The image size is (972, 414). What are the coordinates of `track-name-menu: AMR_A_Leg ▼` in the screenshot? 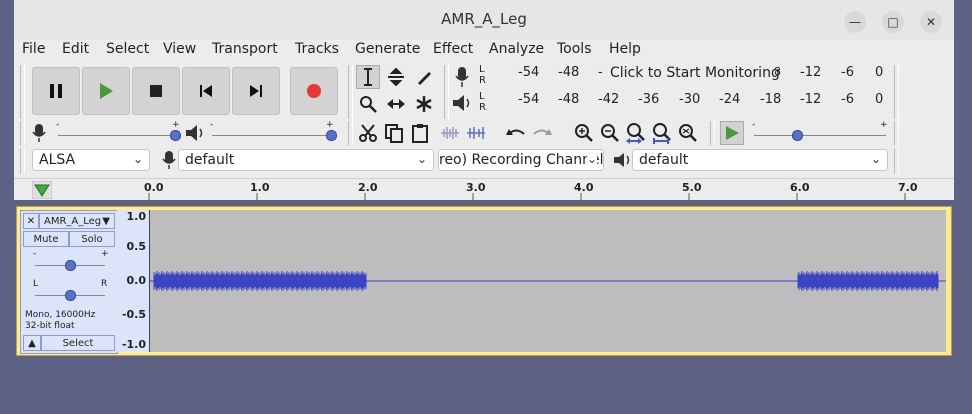 It's located at (77, 221).